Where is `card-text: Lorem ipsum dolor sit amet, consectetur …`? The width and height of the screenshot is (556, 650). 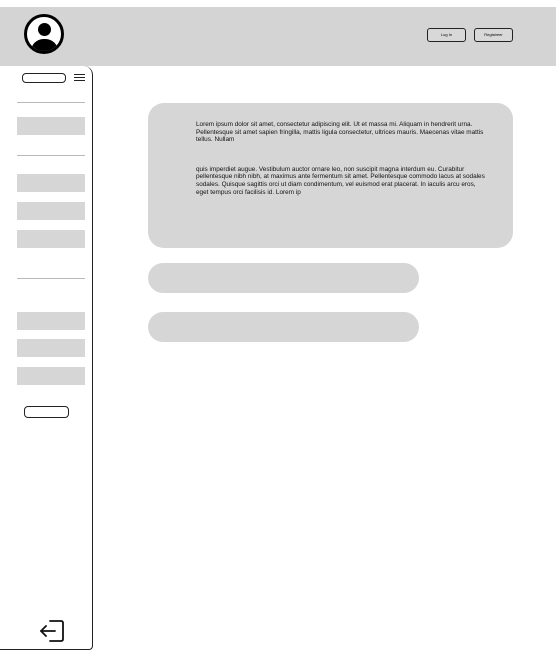
card-text: Lorem ipsum dolor sit amet, consectetur … is located at coordinates (341, 158).